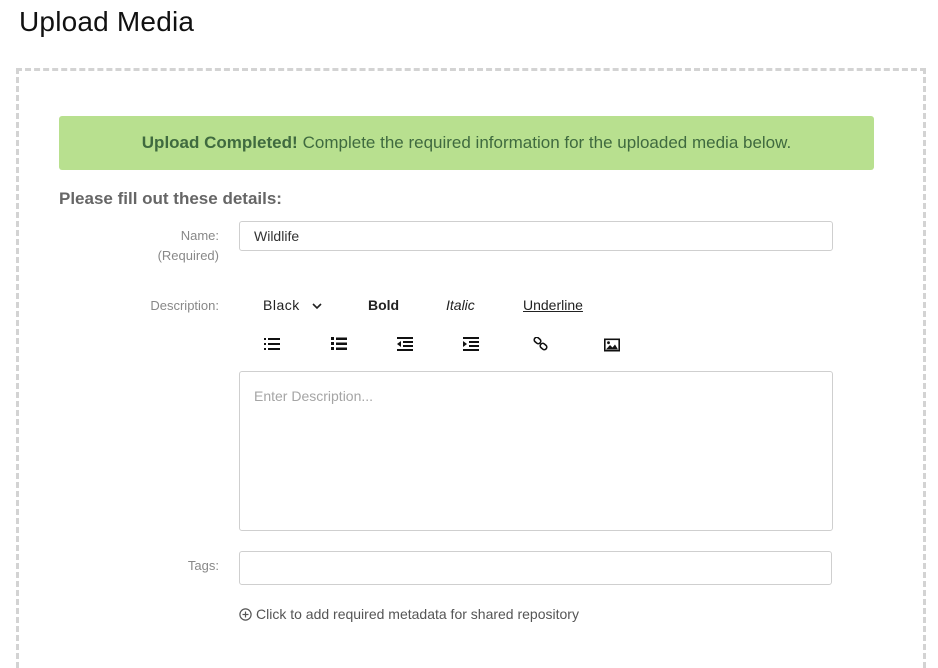  What do you see at coordinates (203, 565) in the screenshot?
I see `tags-label: Tags:` at bounding box center [203, 565].